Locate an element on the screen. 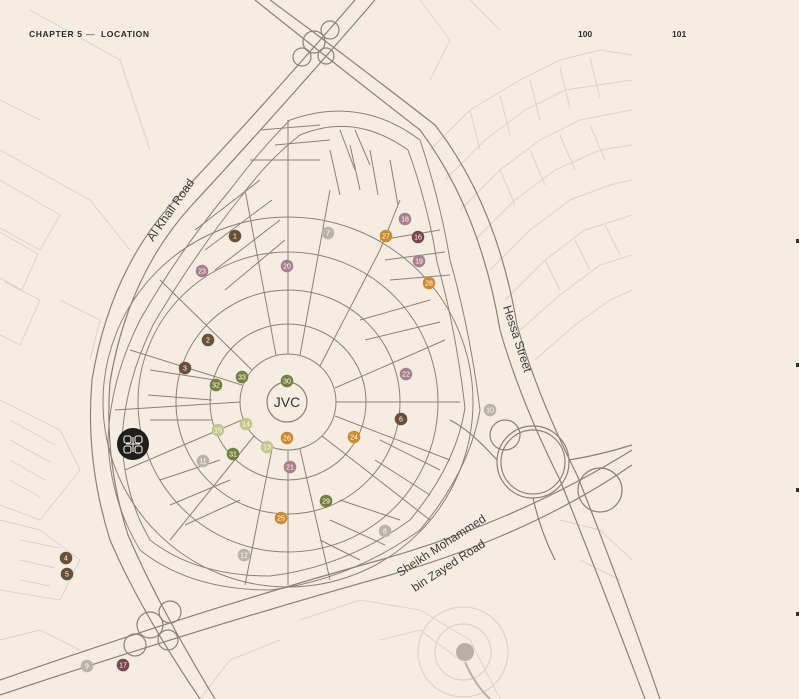 The width and height of the screenshot is (799, 699). poi-marker: 11 is located at coordinates (203, 461).